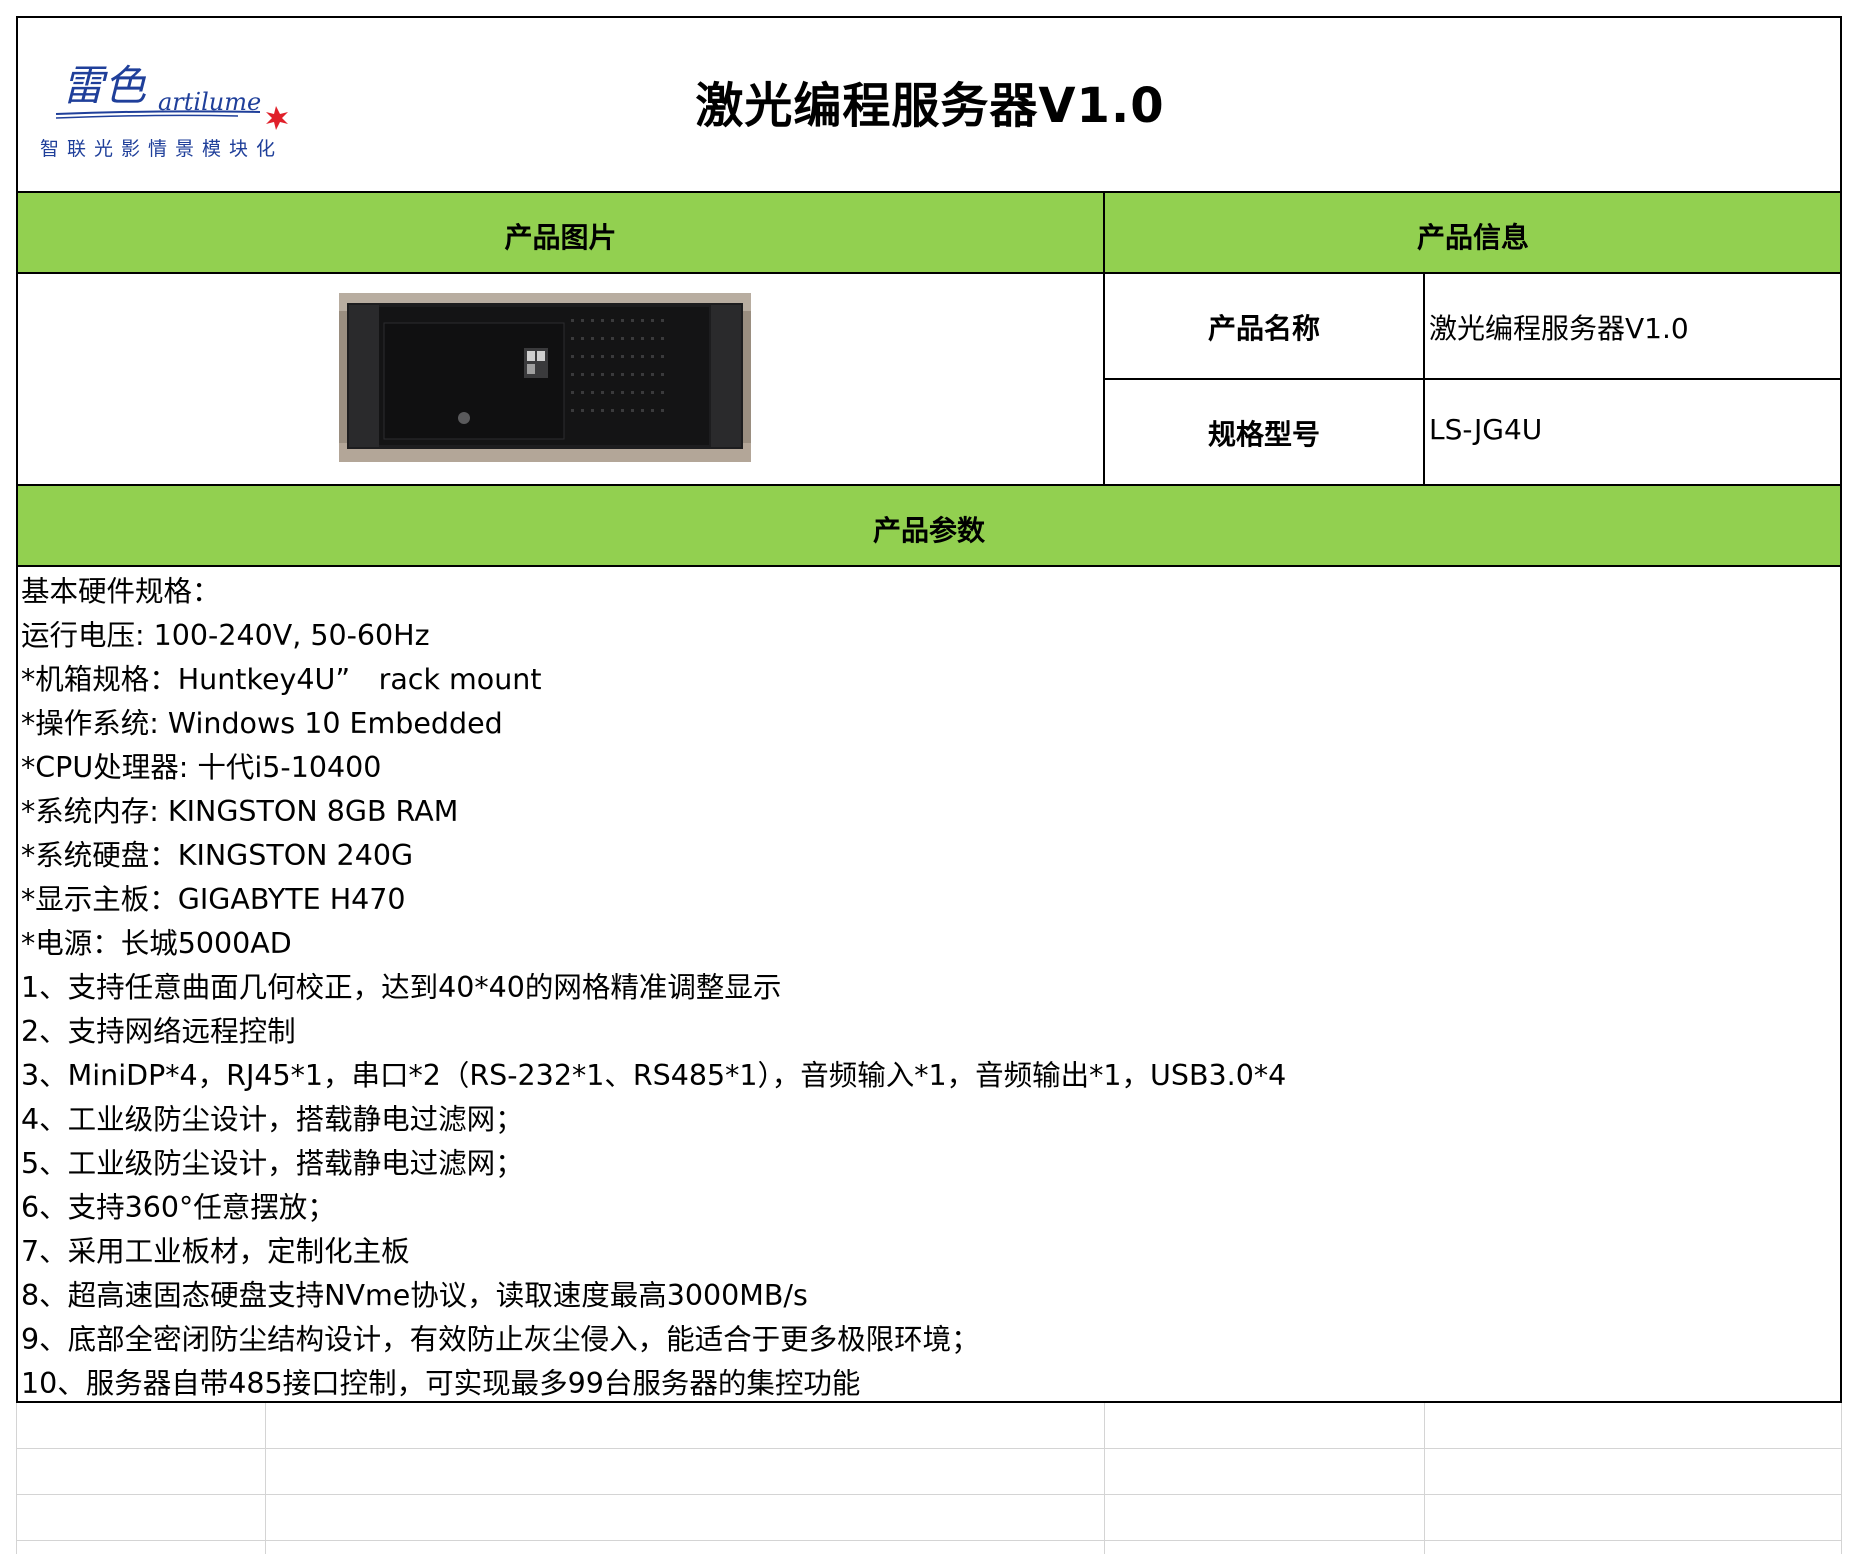 The width and height of the screenshot is (1858, 1554). What do you see at coordinates (441, 1383) in the screenshot?
I see `param-line: 10、服务器自带485接口控制，可实现最多99台服务器的集控功能` at bounding box center [441, 1383].